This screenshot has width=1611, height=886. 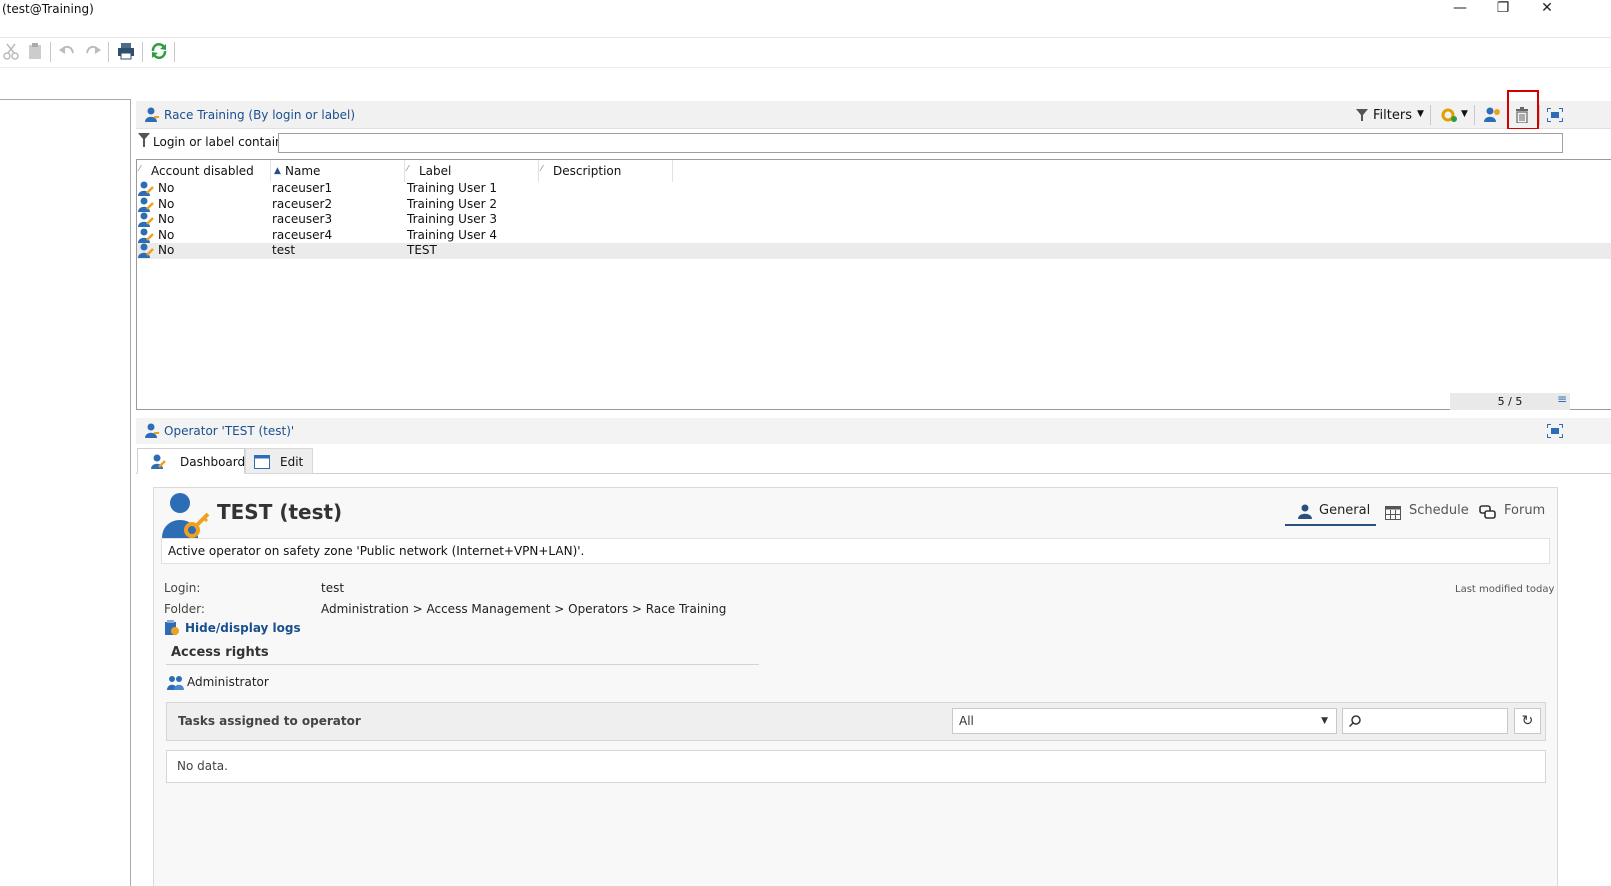 What do you see at coordinates (228, 682) in the screenshot?
I see `access-right-administrator: Administrator` at bounding box center [228, 682].